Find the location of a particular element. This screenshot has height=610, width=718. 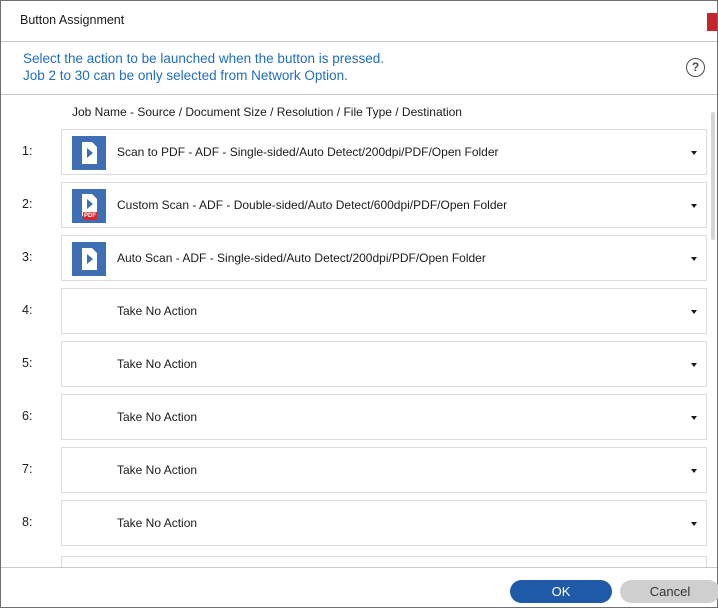

row-number: 6: is located at coordinates (27, 416).